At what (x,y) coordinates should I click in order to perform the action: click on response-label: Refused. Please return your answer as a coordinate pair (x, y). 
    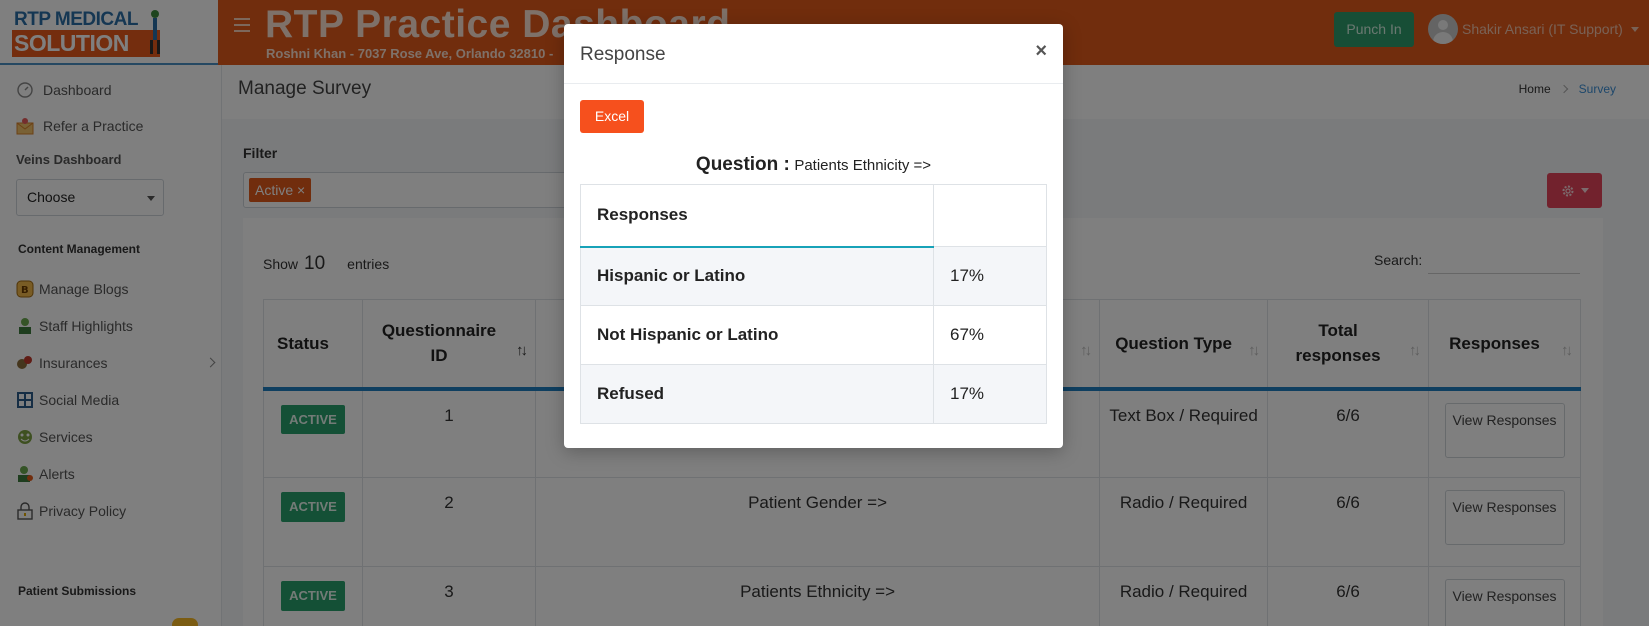
    Looking at the image, I should click on (757, 394).